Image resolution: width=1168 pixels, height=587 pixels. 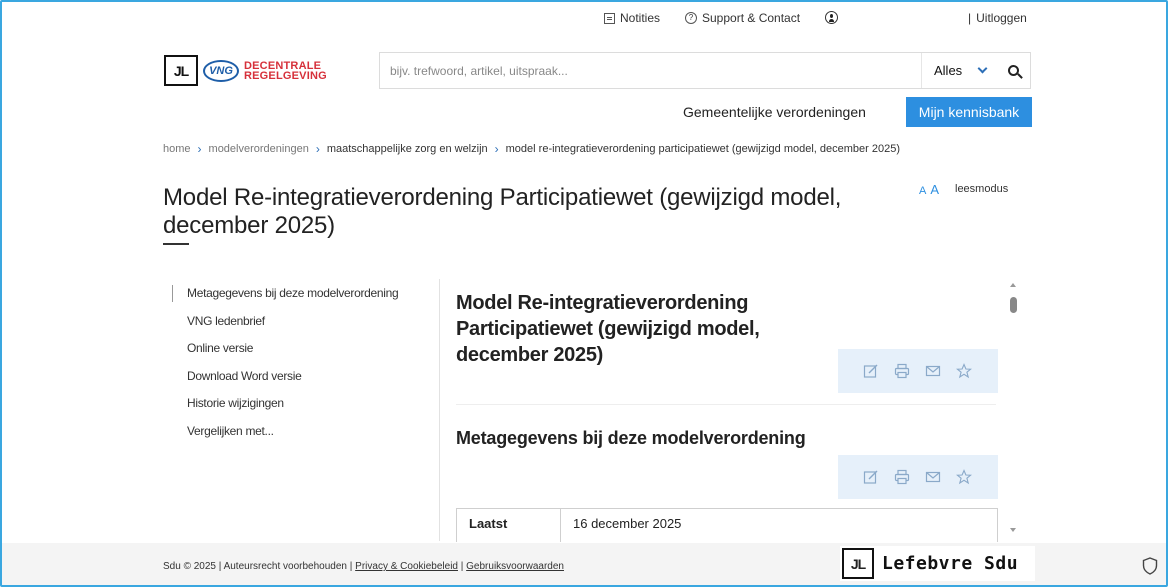 I want to click on scroll-up-arrow-icon, so click(x=1013, y=285).